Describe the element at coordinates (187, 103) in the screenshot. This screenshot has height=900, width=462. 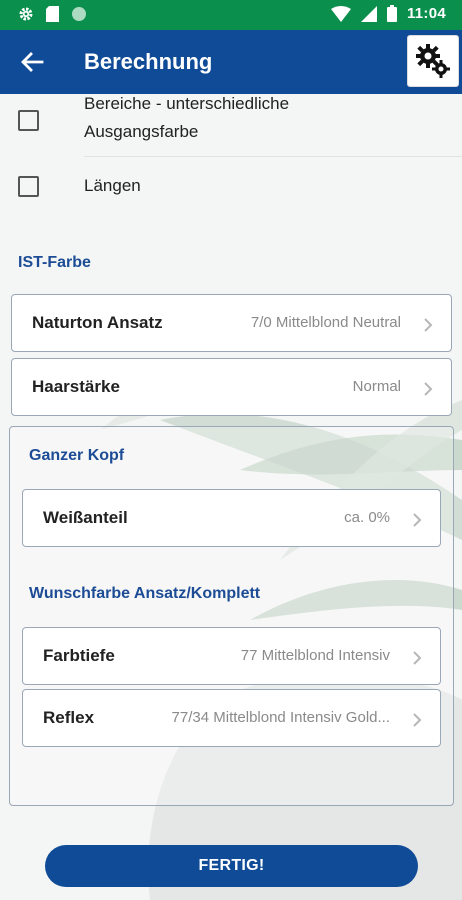
I see `checkbox-label-line1: Bereiche - unterschiedliche` at that location.